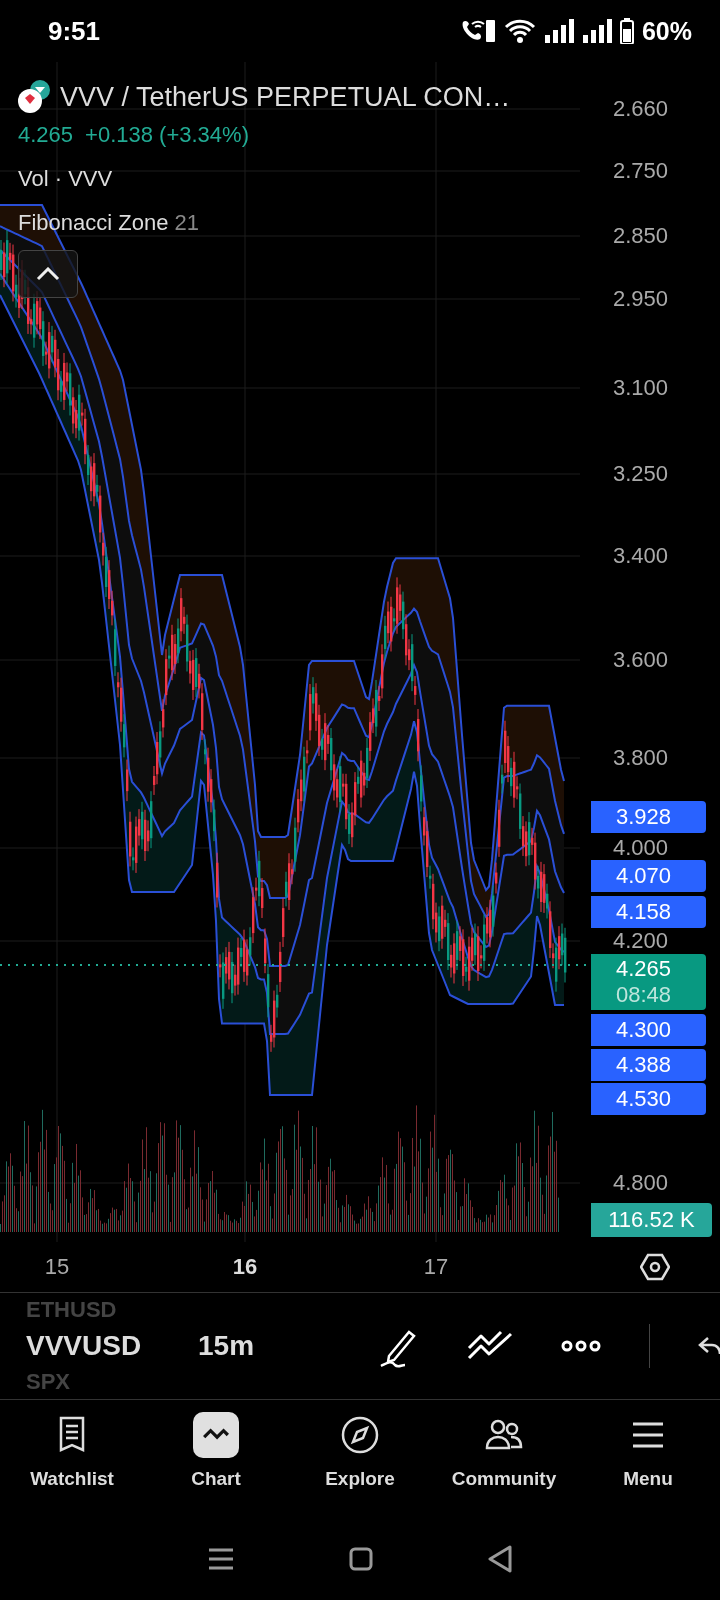  Describe the element at coordinates (75, 31) in the screenshot. I see `status-time: 9:51` at that location.